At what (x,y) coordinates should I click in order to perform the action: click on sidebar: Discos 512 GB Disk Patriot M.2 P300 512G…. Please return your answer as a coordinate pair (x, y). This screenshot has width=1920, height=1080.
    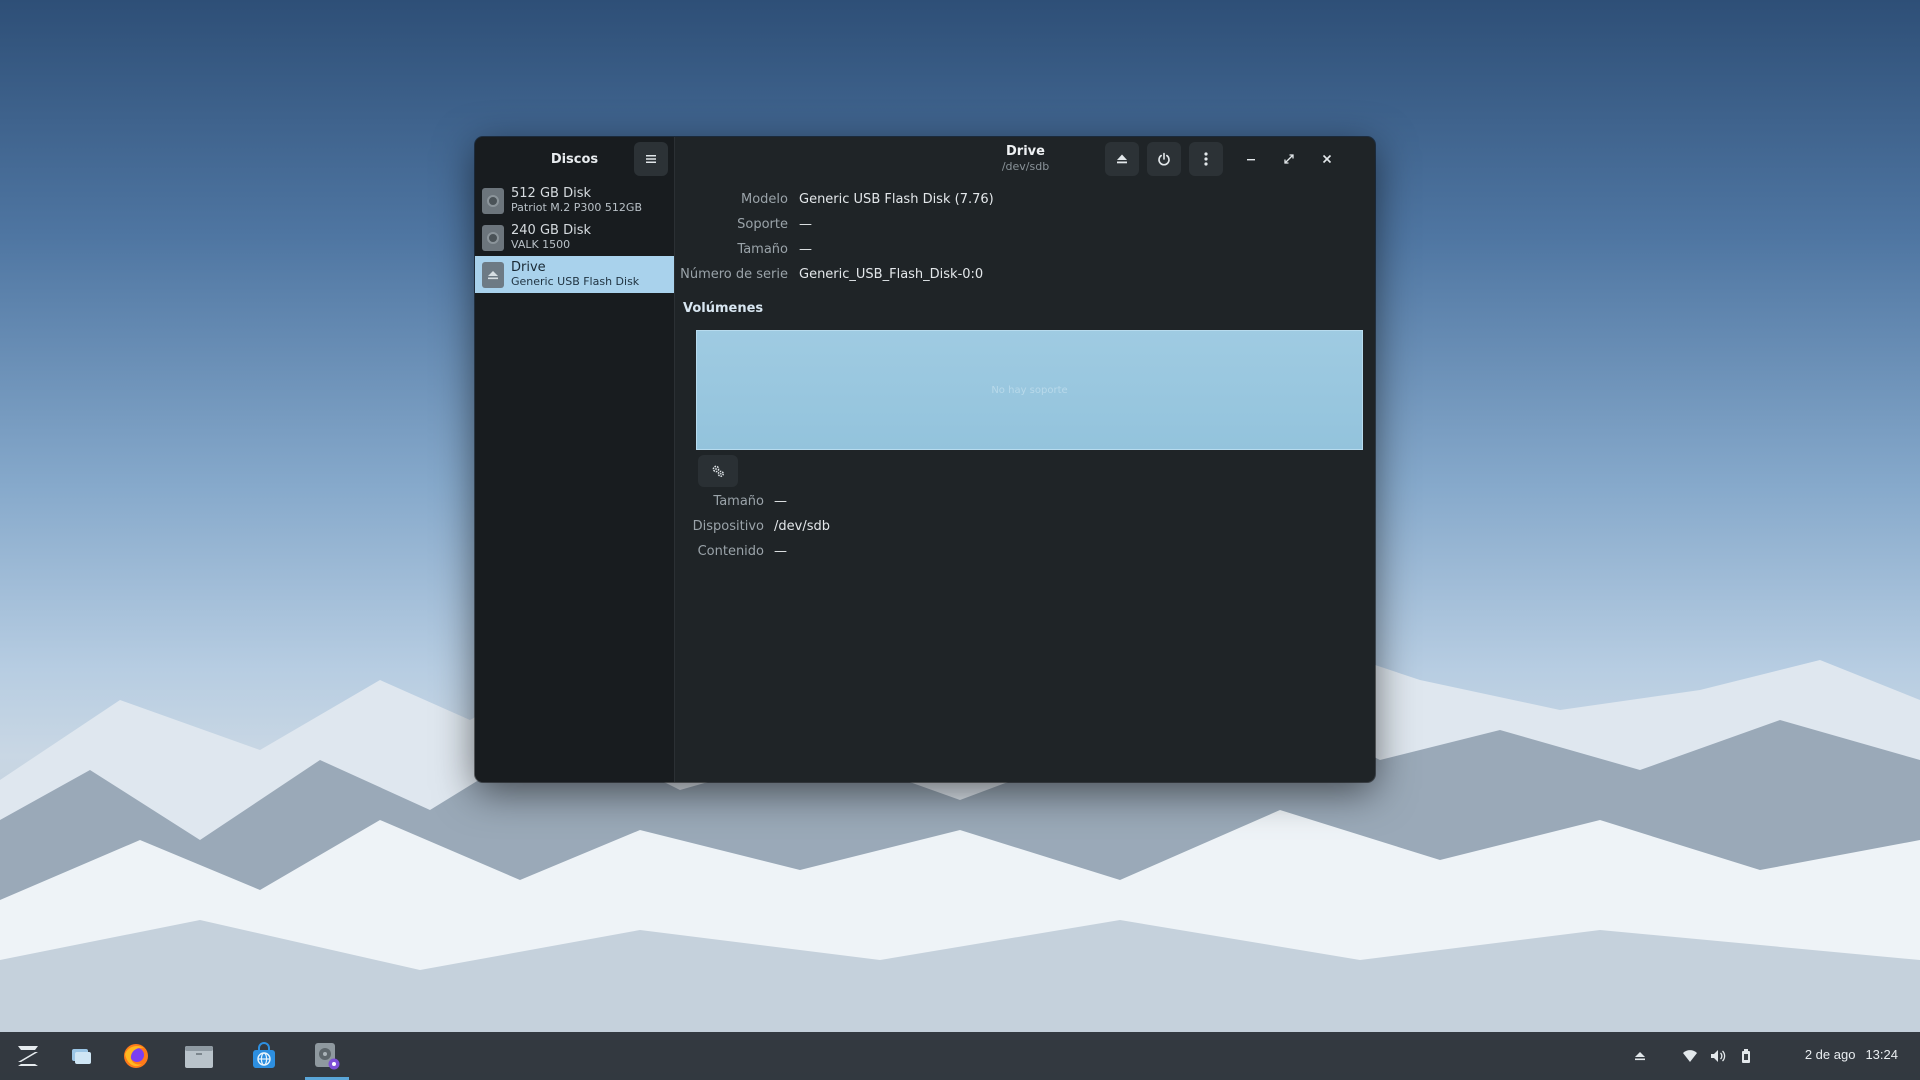
    Looking at the image, I should click on (575, 459).